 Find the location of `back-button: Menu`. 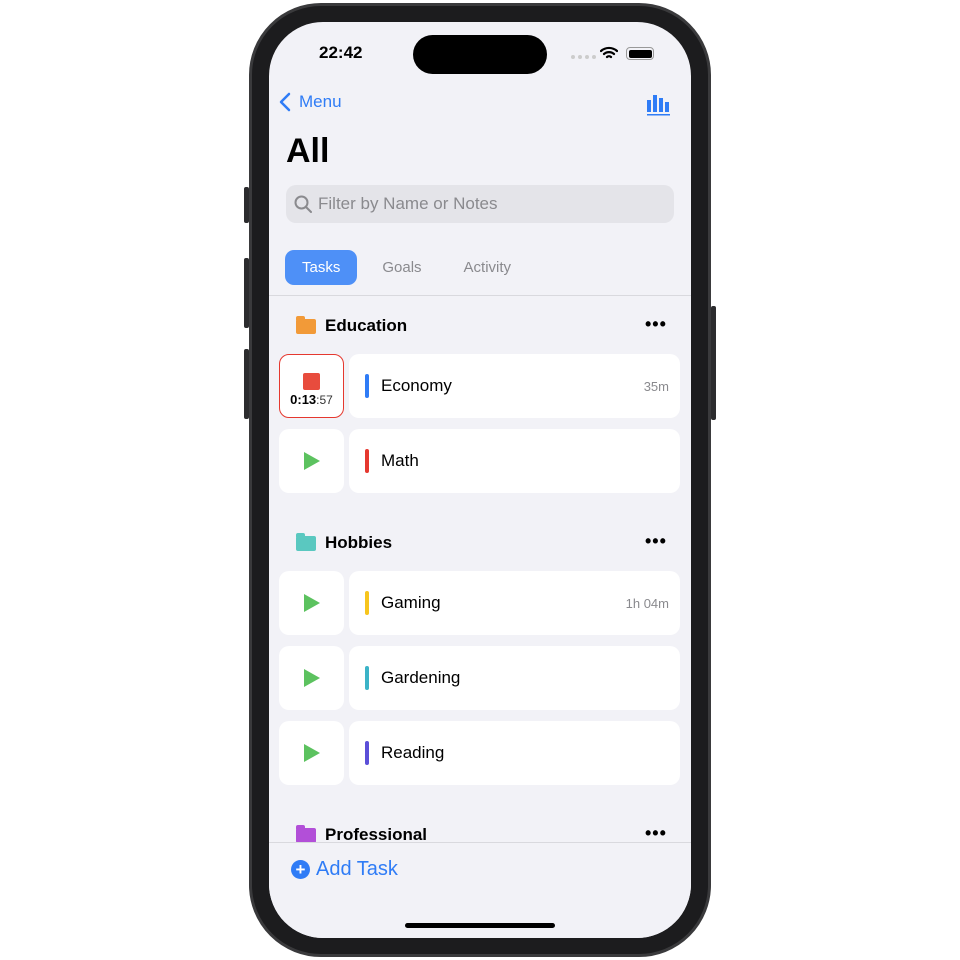

back-button: Menu is located at coordinates (310, 102).